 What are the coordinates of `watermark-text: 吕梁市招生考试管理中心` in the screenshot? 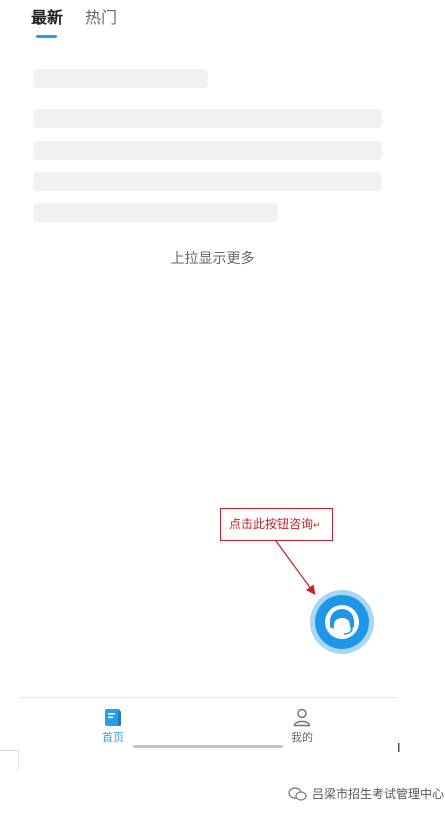 It's located at (378, 794).